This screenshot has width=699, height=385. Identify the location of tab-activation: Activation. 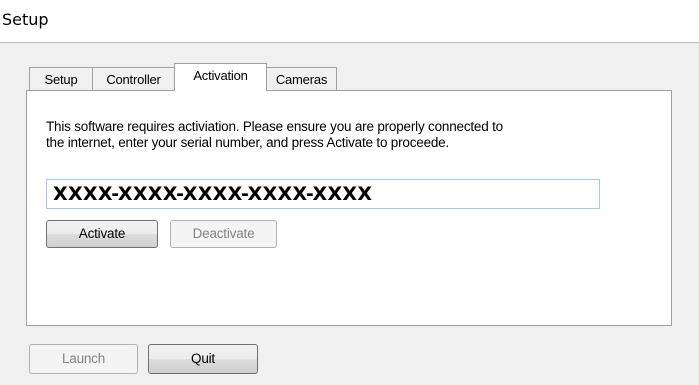
(220, 77).